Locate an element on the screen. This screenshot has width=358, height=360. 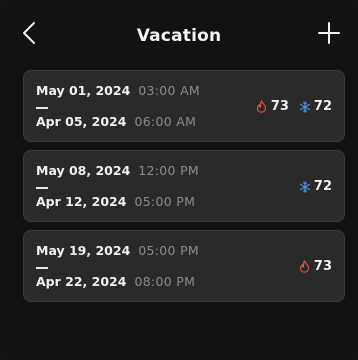
end-time: 06:00 AM is located at coordinates (165, 121).